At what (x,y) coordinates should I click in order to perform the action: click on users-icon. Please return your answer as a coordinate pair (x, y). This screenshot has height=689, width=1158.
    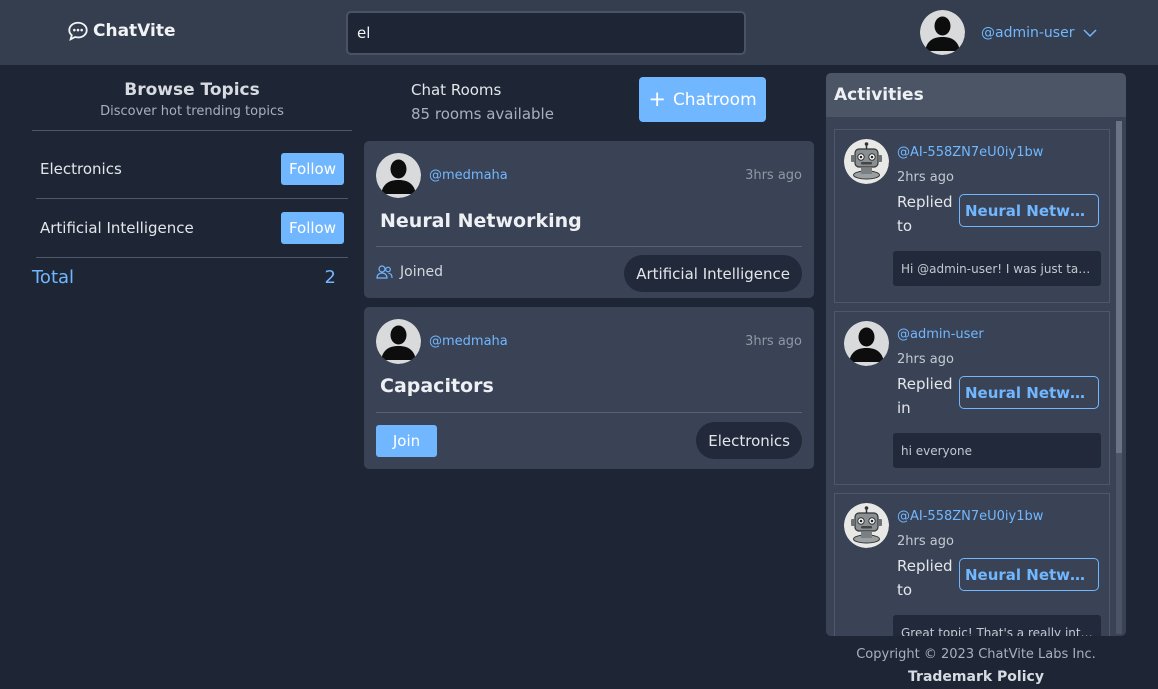
    Looking at the image, I should click on (384, 272).